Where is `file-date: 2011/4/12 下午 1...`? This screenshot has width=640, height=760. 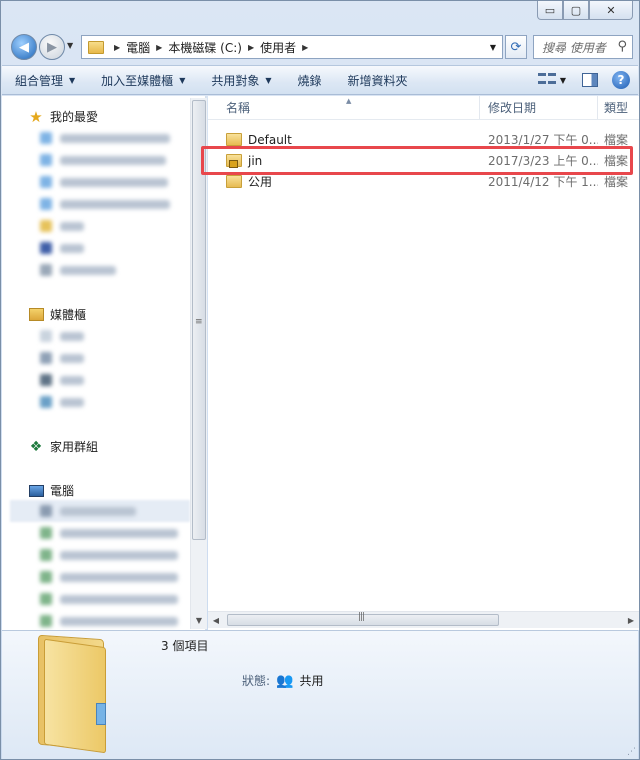 file-date: 2011/4/12 下午 1... is located at coordinates (543, 182).